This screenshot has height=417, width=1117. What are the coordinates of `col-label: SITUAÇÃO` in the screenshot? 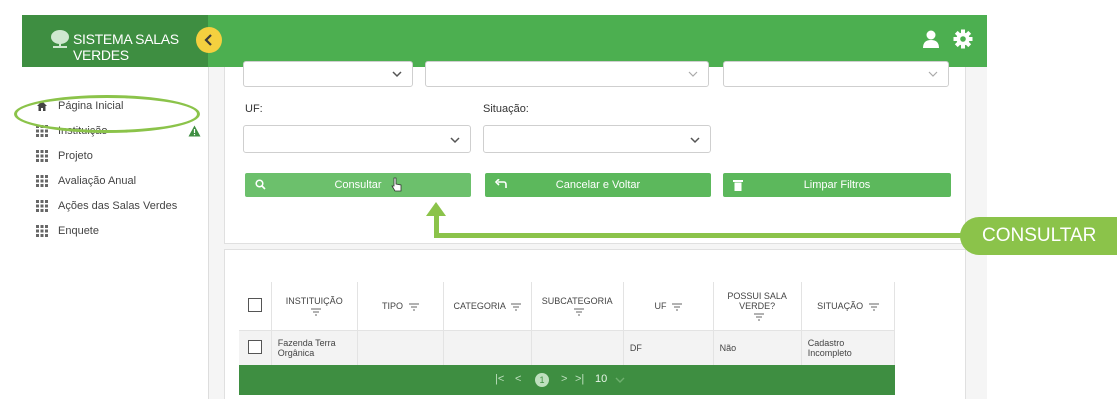 It's located at (840, 306).